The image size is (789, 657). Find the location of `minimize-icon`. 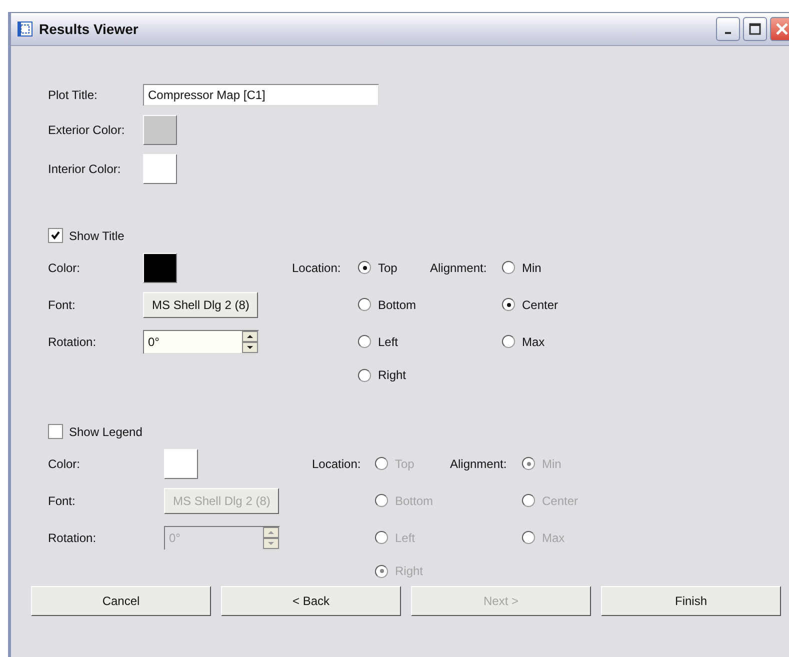

minimize-icon is located at coordinates (728, 33).